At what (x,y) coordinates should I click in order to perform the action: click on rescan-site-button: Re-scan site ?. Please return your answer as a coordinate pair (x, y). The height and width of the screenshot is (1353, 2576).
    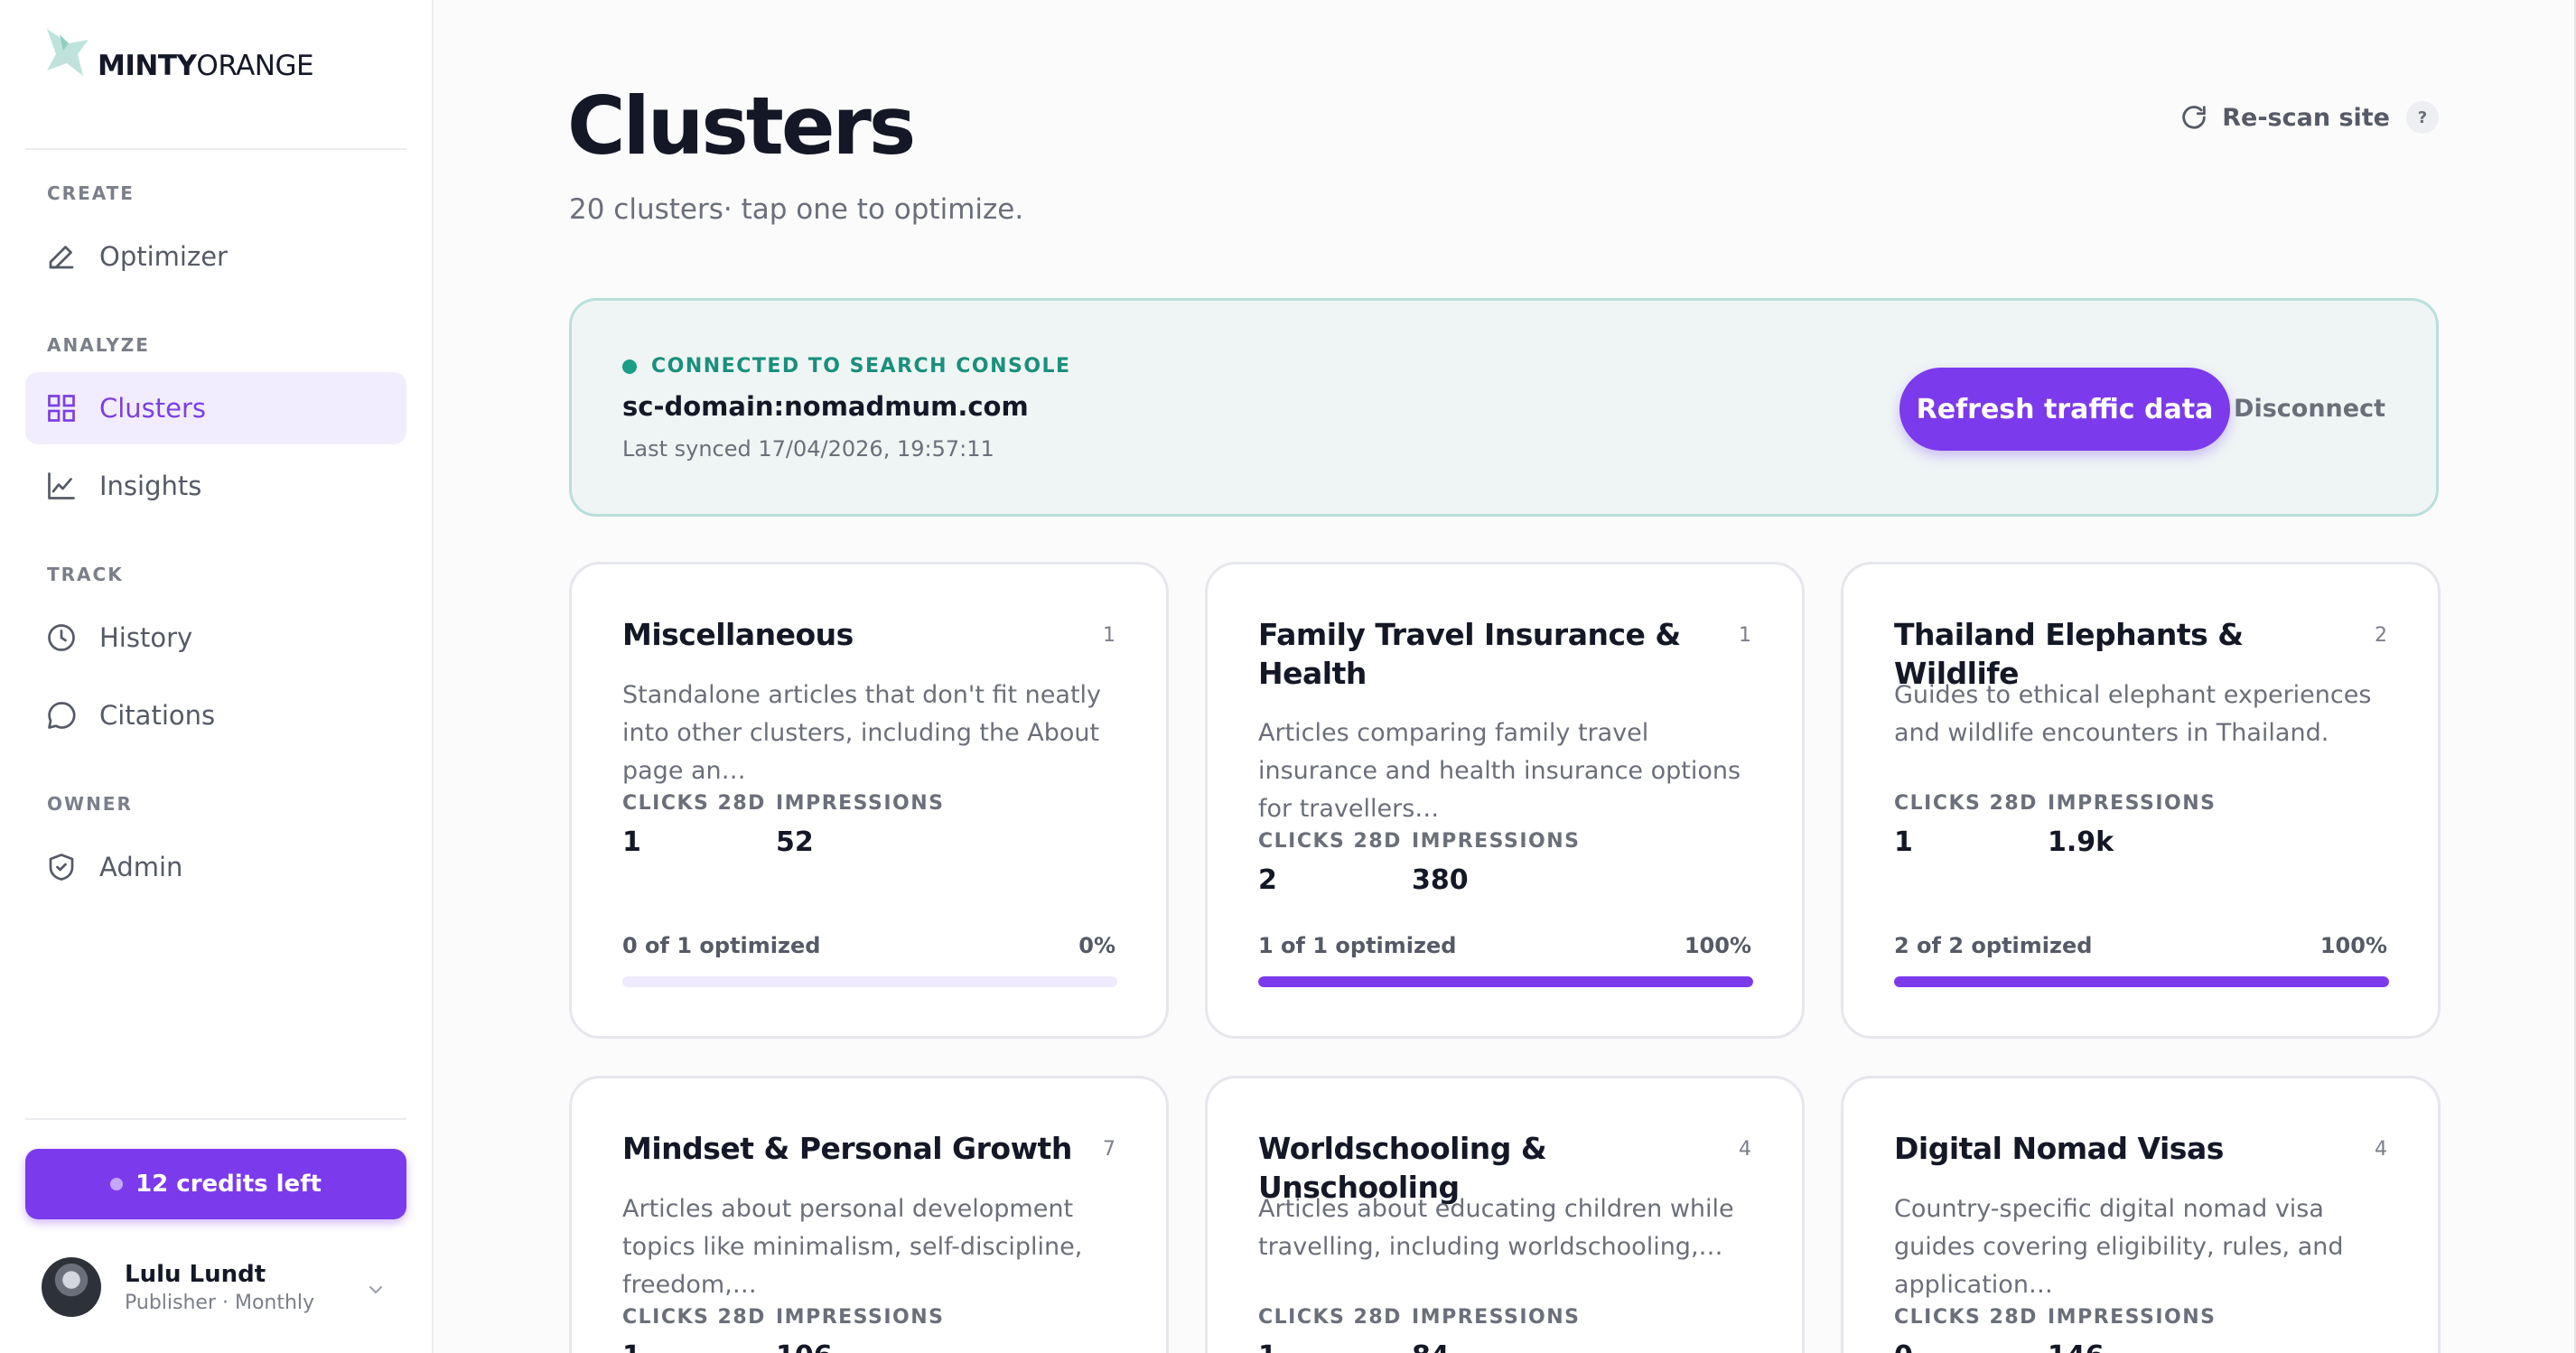
    Looking at the image, I should click on (2309, 117).